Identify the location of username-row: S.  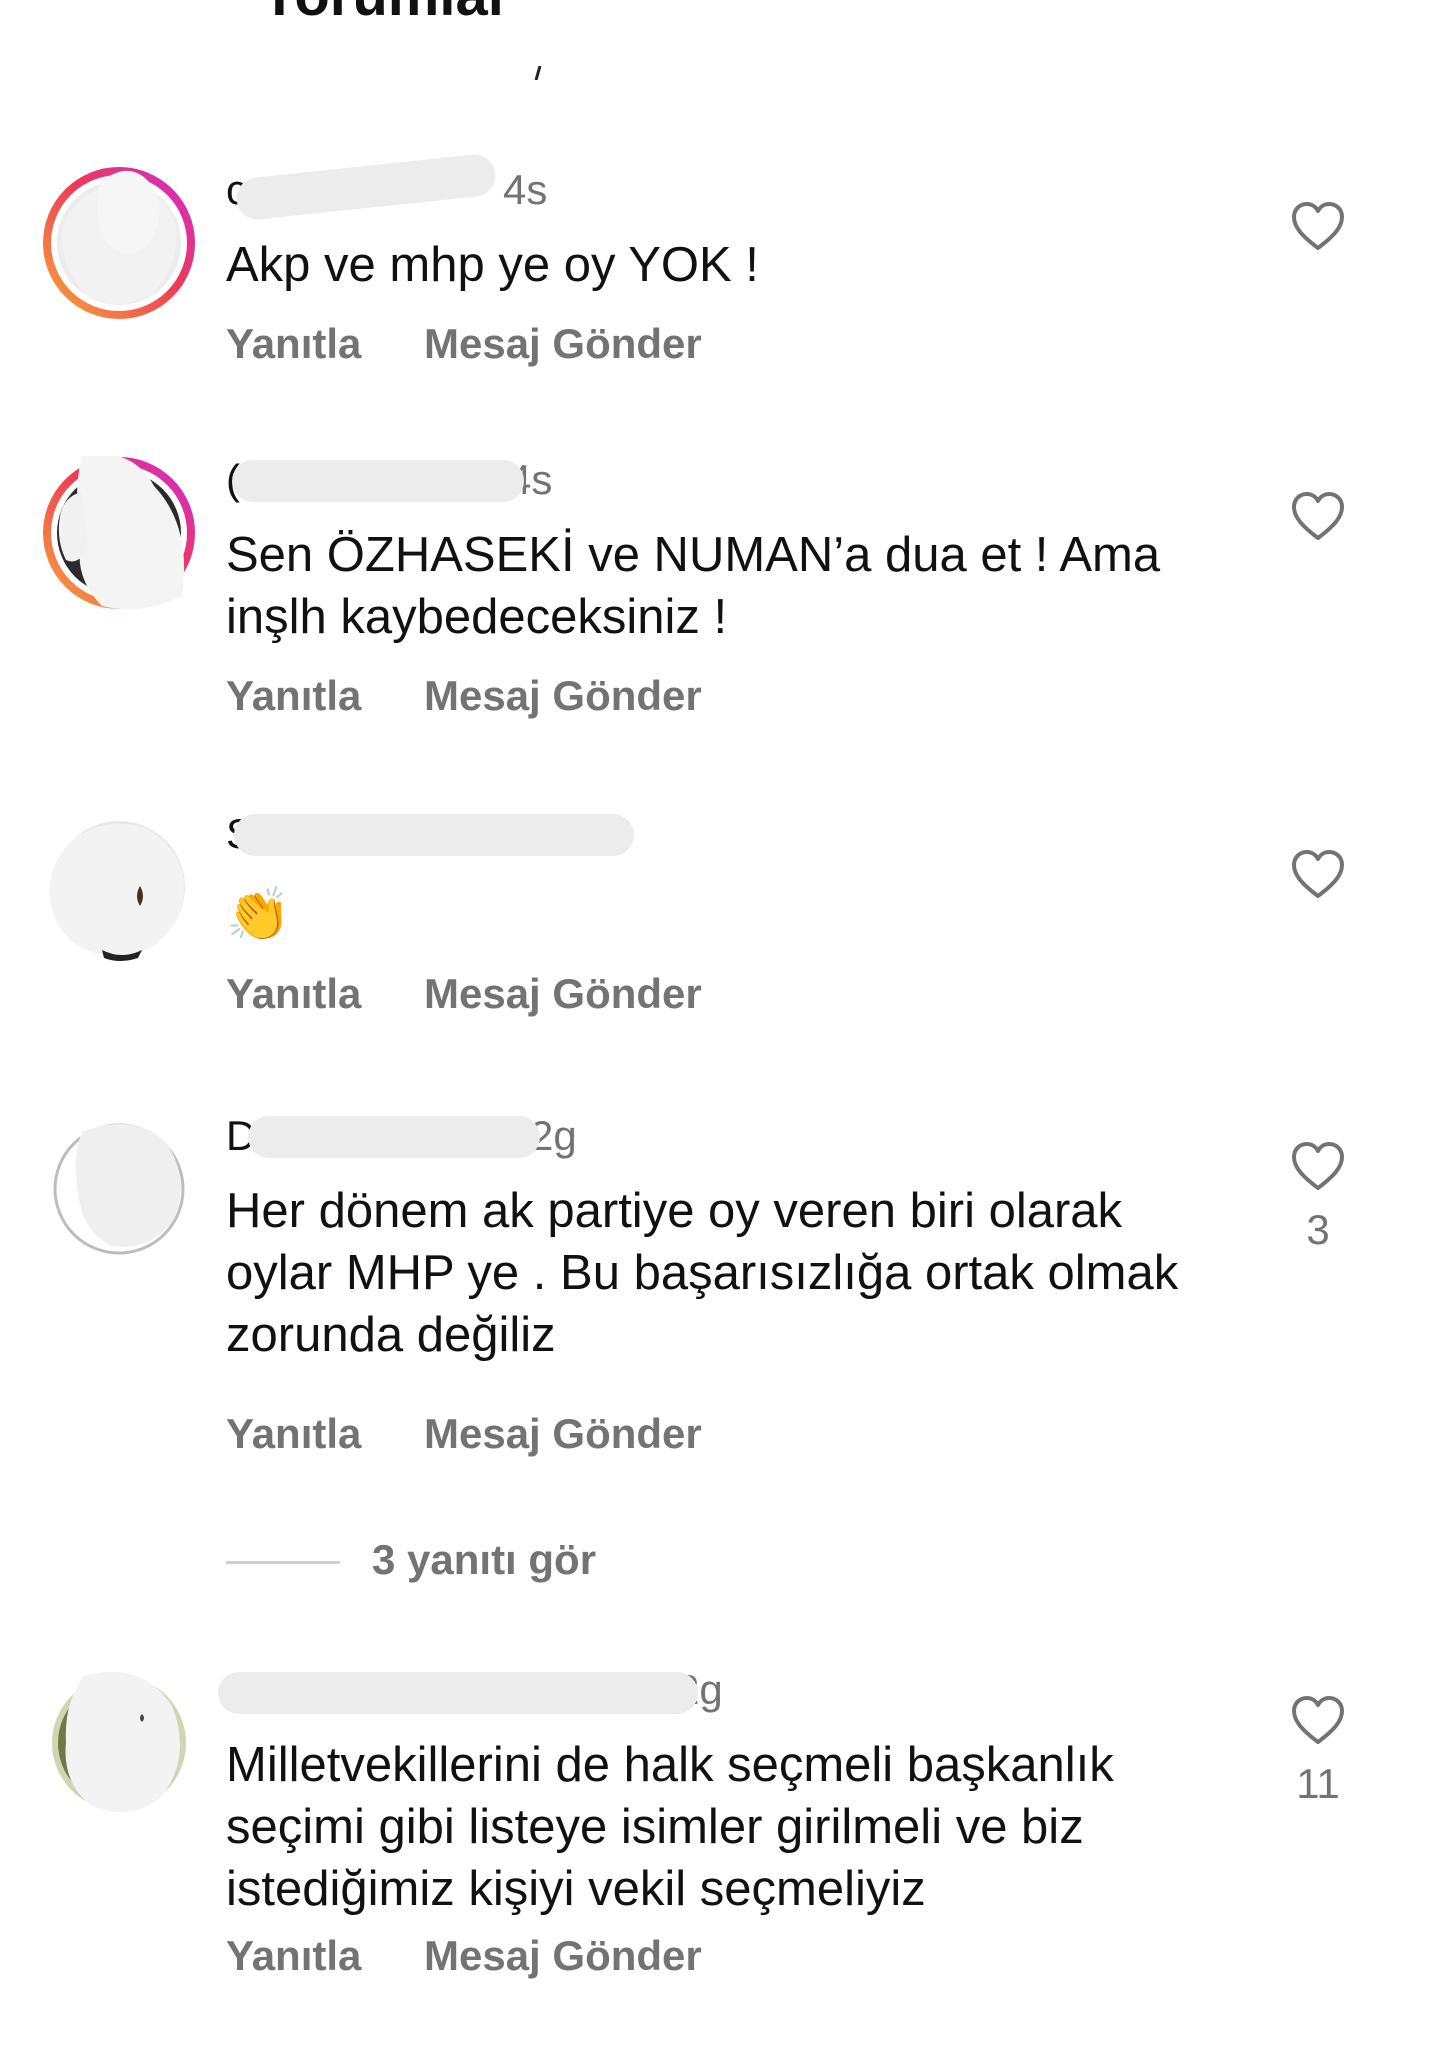
(436, 835).